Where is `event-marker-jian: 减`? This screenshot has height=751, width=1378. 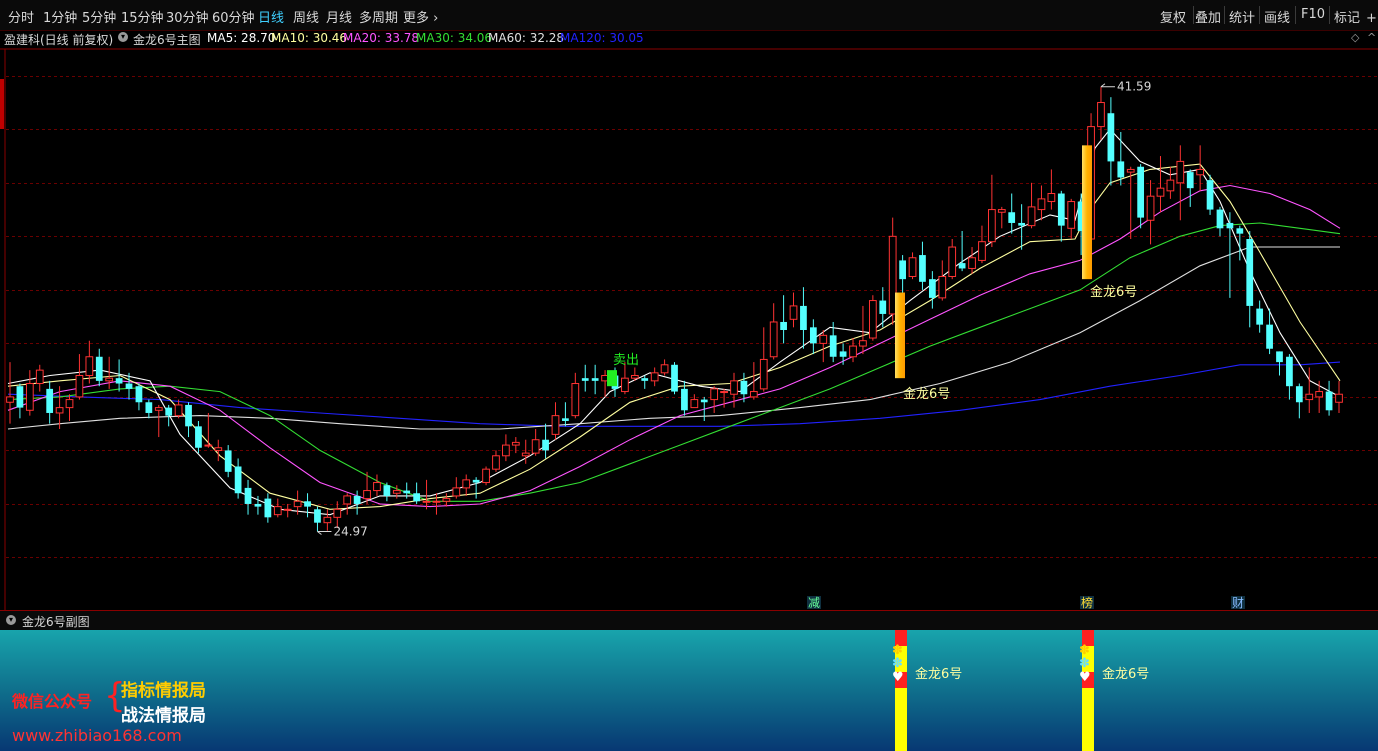 event-marker-jian: 减 is located at coordinates (814, 603).